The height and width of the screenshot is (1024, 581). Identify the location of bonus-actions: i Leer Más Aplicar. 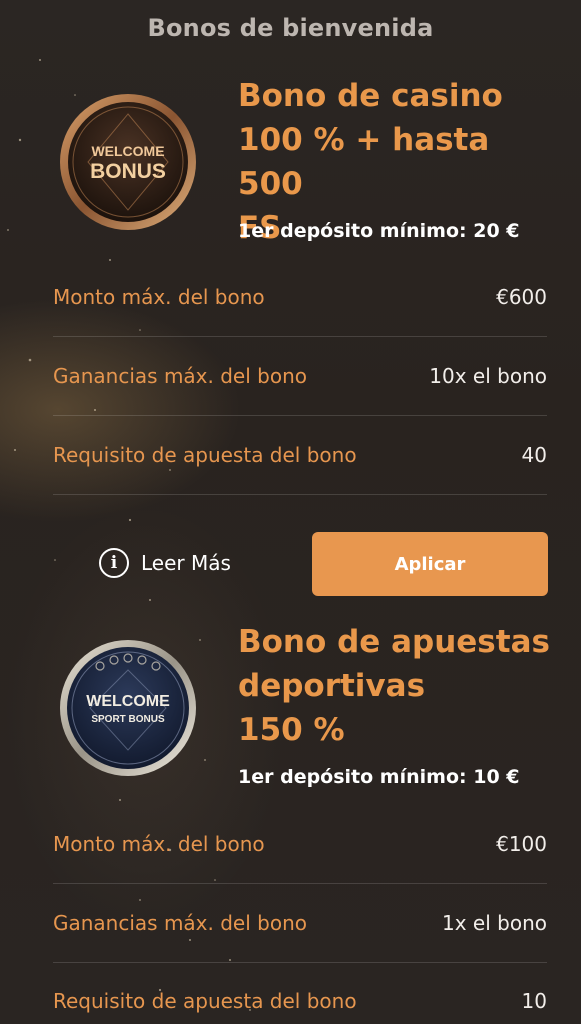
(323, 564).